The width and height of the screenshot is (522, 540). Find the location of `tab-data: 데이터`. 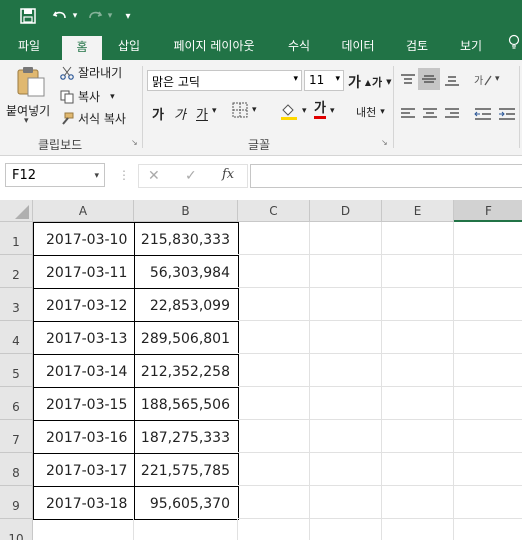

tab-data: 데이터 is located at coordinates (358, 46).